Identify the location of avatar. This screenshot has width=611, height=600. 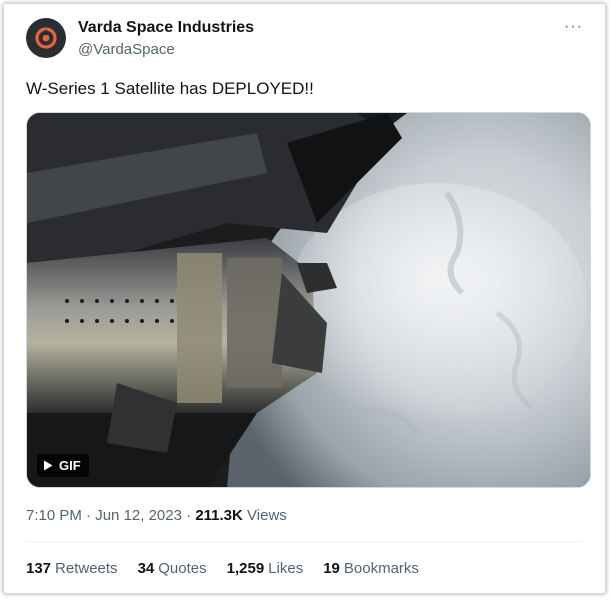
(46, 38).